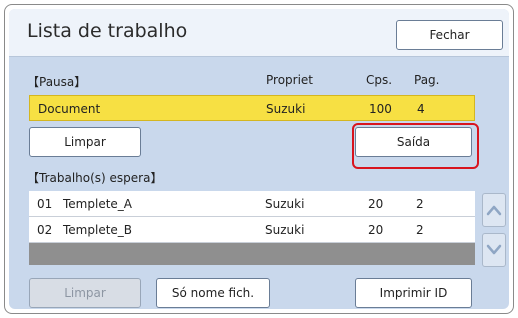 The width and height of the screenshot is (518, 318). What do you see at coordinates (85, 293) in the screenshot?
I see `clear-waiting-button: Limpar` at bounding box center [85, 293].